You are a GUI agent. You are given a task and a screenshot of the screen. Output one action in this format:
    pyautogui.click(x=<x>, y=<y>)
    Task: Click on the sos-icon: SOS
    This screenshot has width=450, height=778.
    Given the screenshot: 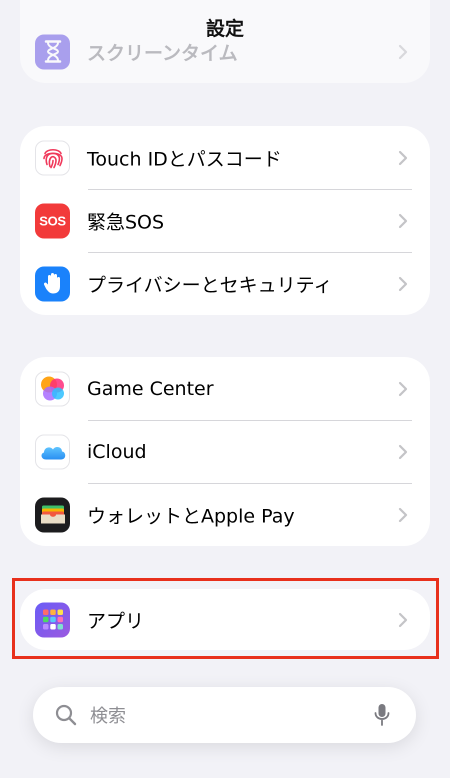 What is the action you would take?
    pyautogui.click(x=52, y=220)
    